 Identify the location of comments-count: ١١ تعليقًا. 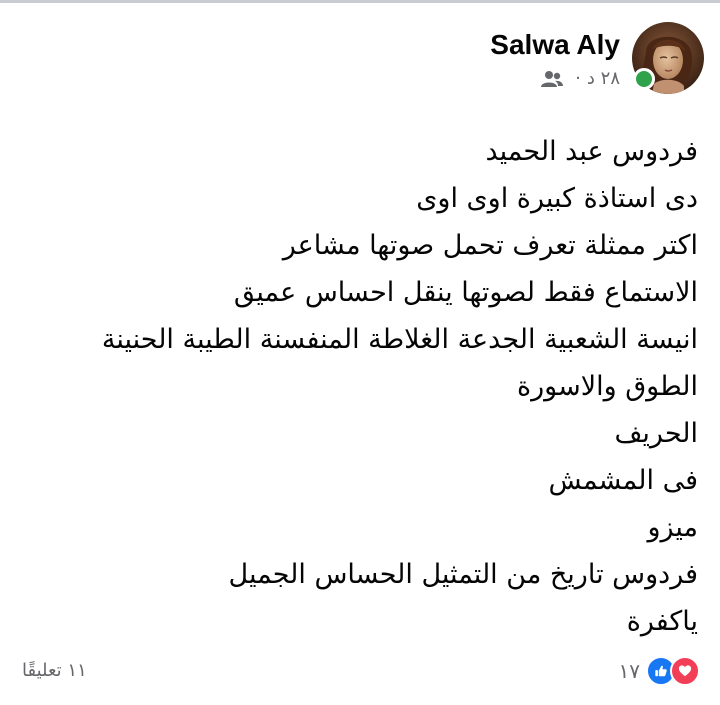
(54, 670).